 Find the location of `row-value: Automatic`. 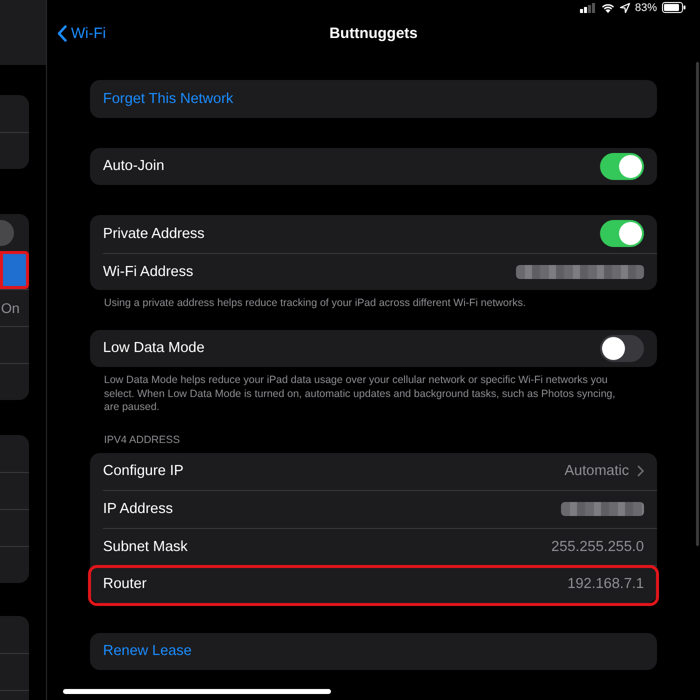

row-value: Automatic is located at coordinates (596, 471).